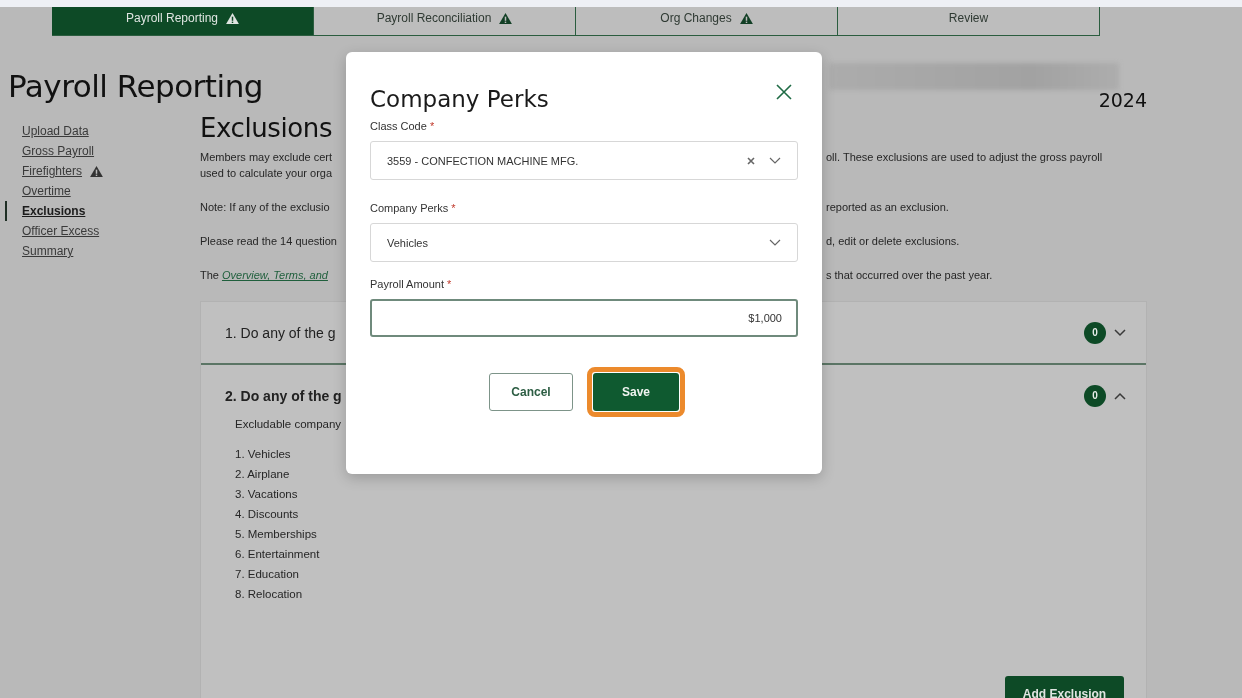 The height and width of the screenshot is (698, 1242). I want to click on paragraph-text: Note: If any of the exclusio, so click(265, 207).